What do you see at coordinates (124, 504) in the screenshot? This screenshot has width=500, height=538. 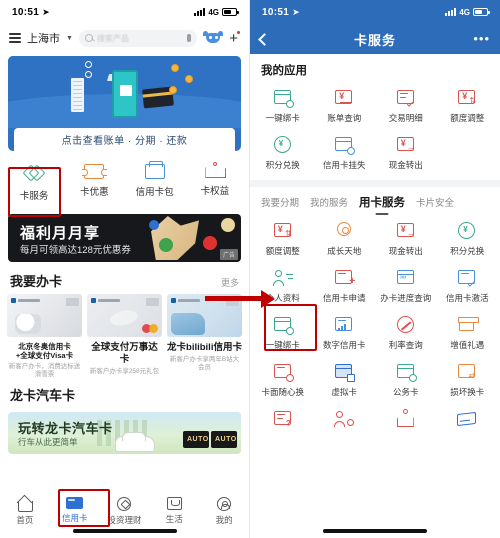 I see `finance-icon` at bounding box center [124, 504].